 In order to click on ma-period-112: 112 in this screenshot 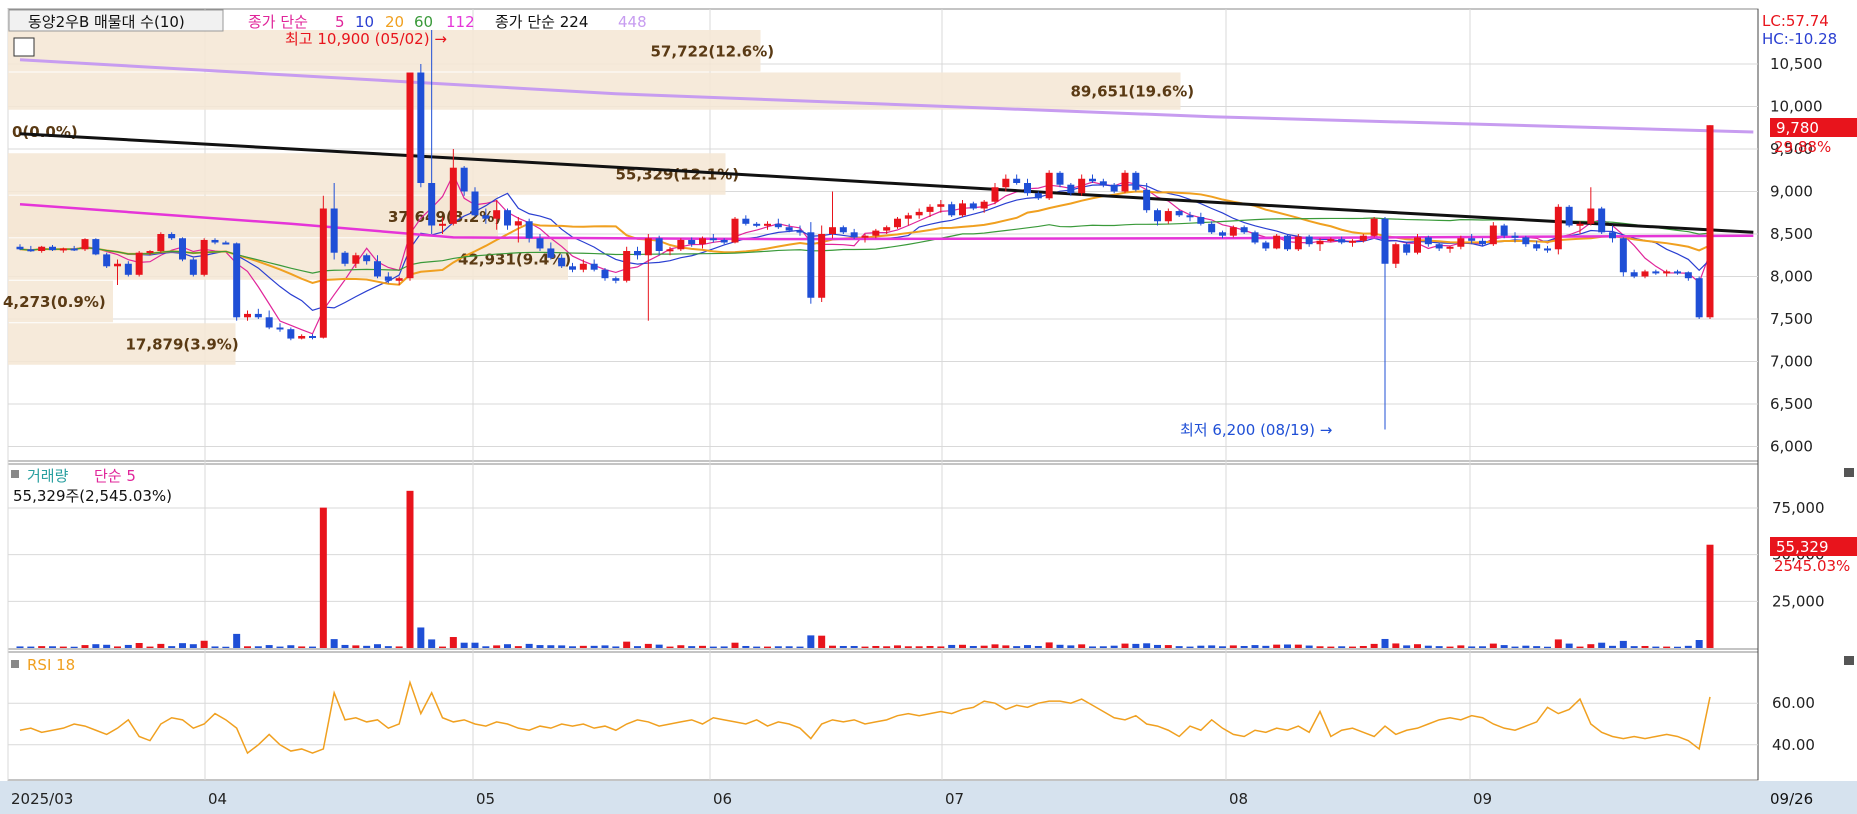, I will do `click(460, 22)`.